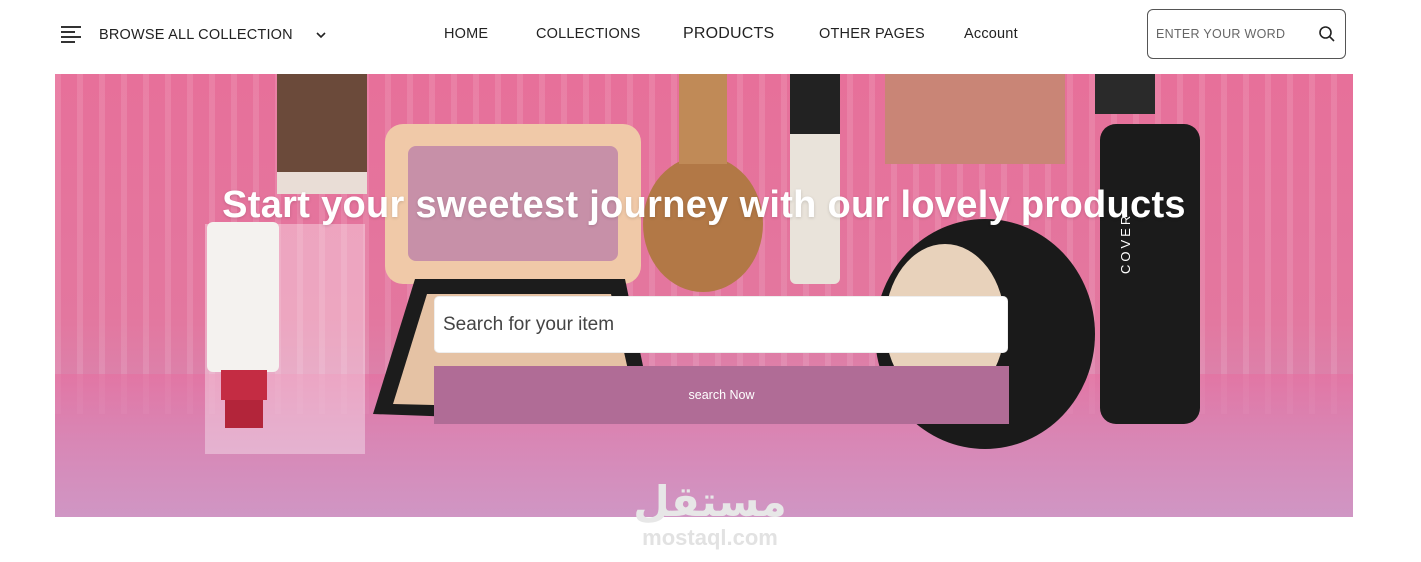 Image resolution: width=1421 pixels, height=562 pixels. I want to click on chevron-down-icon, so click(321, 35).